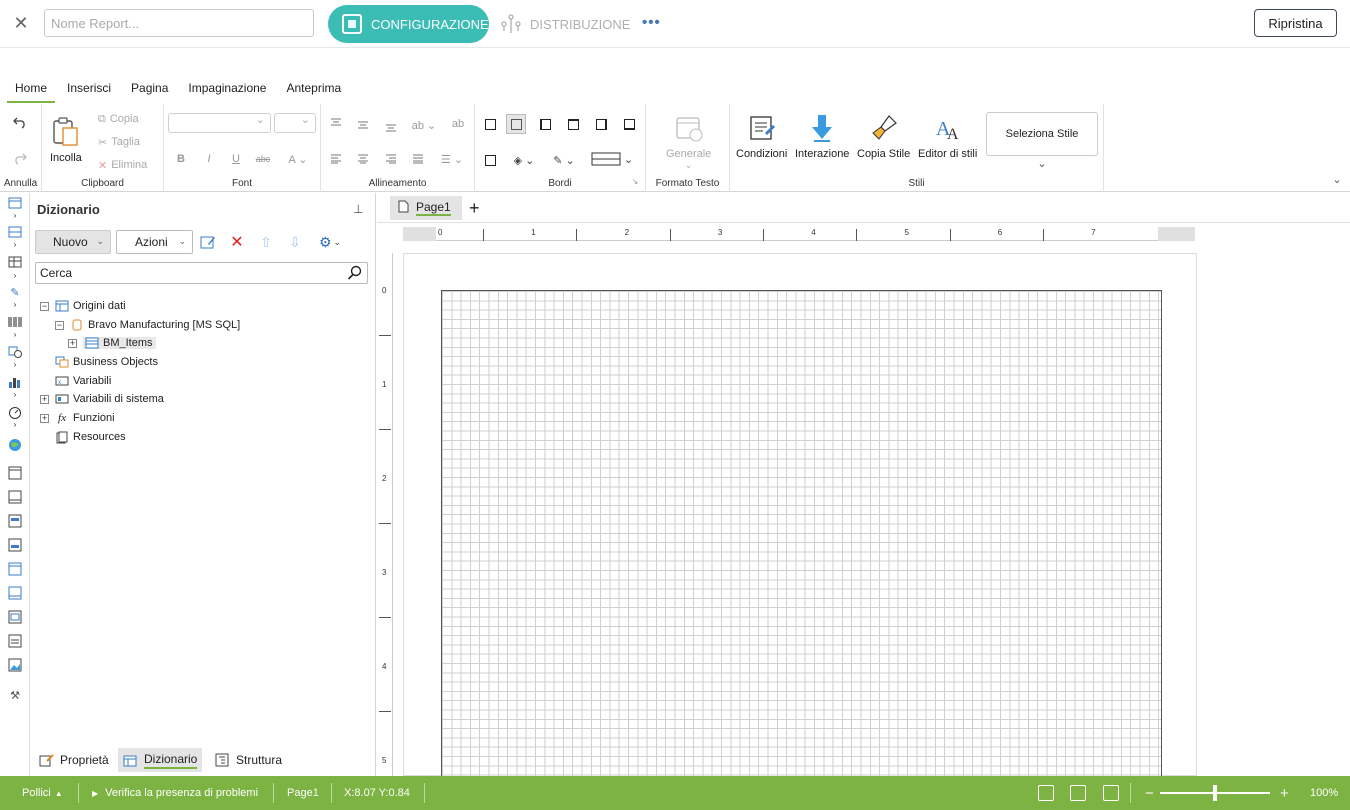 The image size is (1350, 810). Describe the element at coordinates (263, 159) in the screenshot. I see `strikethrough-icon: abc` at that location.